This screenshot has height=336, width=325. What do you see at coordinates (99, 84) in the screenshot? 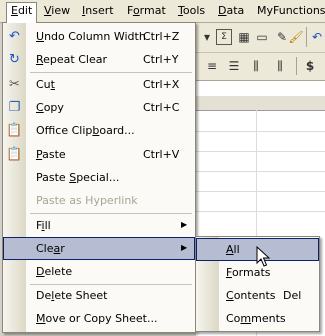
I see `menu-item-cut: ✂ Cut Ctrl+X` at bounding box center [99, 84].